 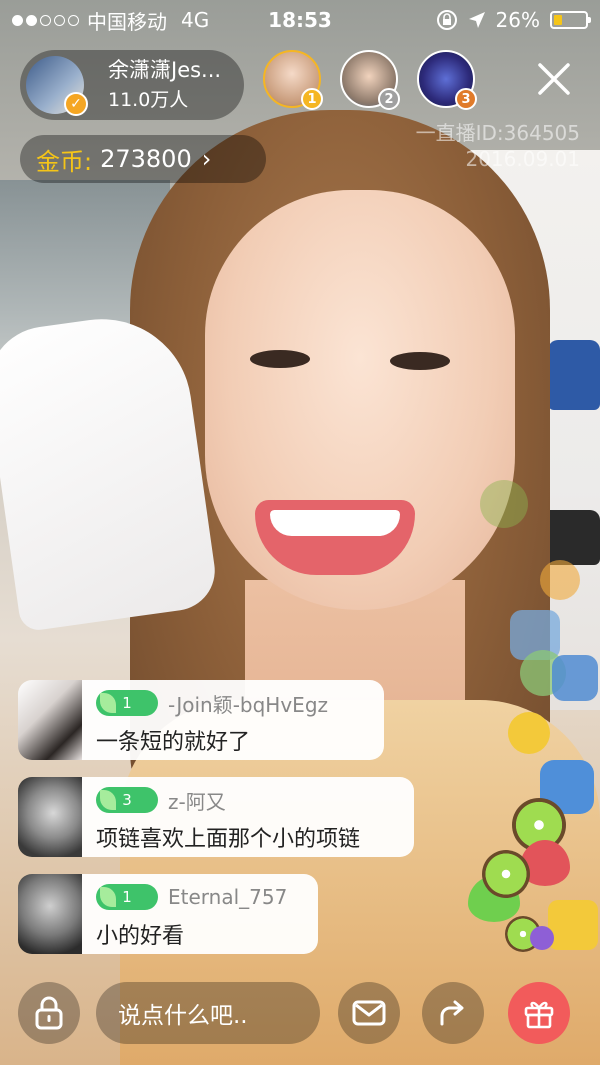 What do you see at coordinates (206, 159) in the screenshot?
I see `chevron-right-icon: ›` at bounding box center [206, 159].